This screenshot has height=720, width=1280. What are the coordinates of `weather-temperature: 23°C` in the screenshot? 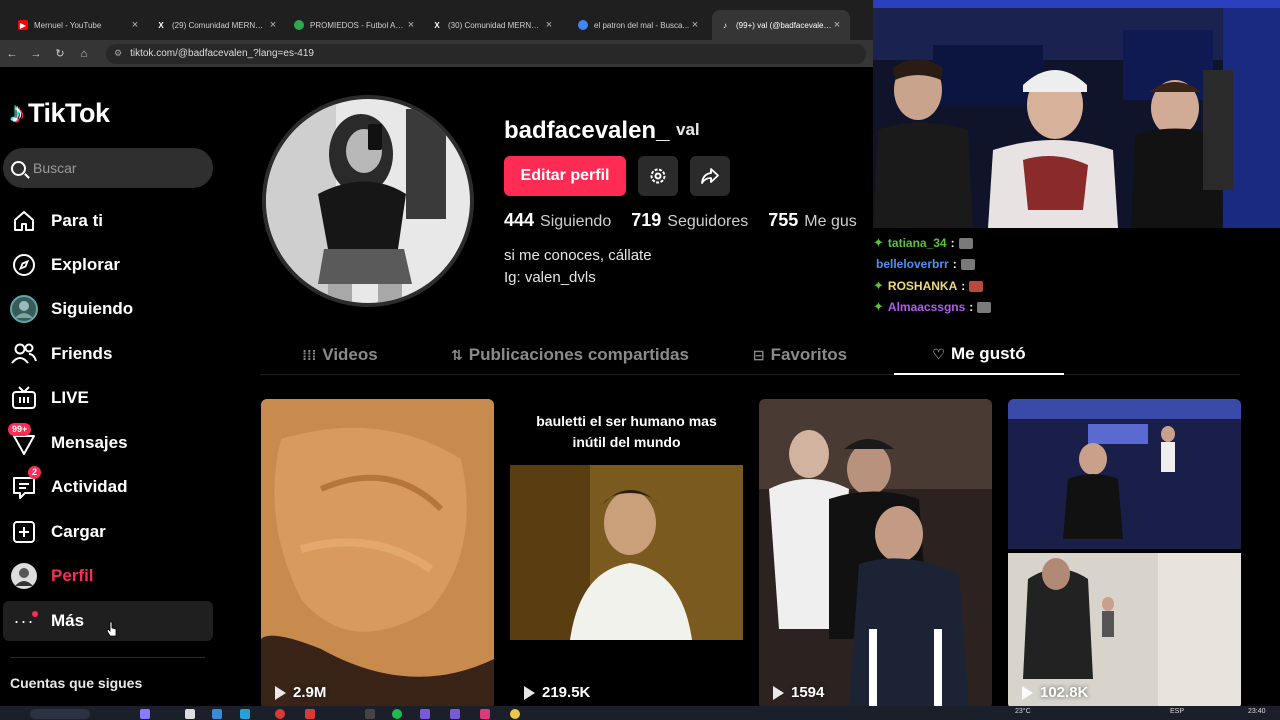 It's located at (1023, 711).